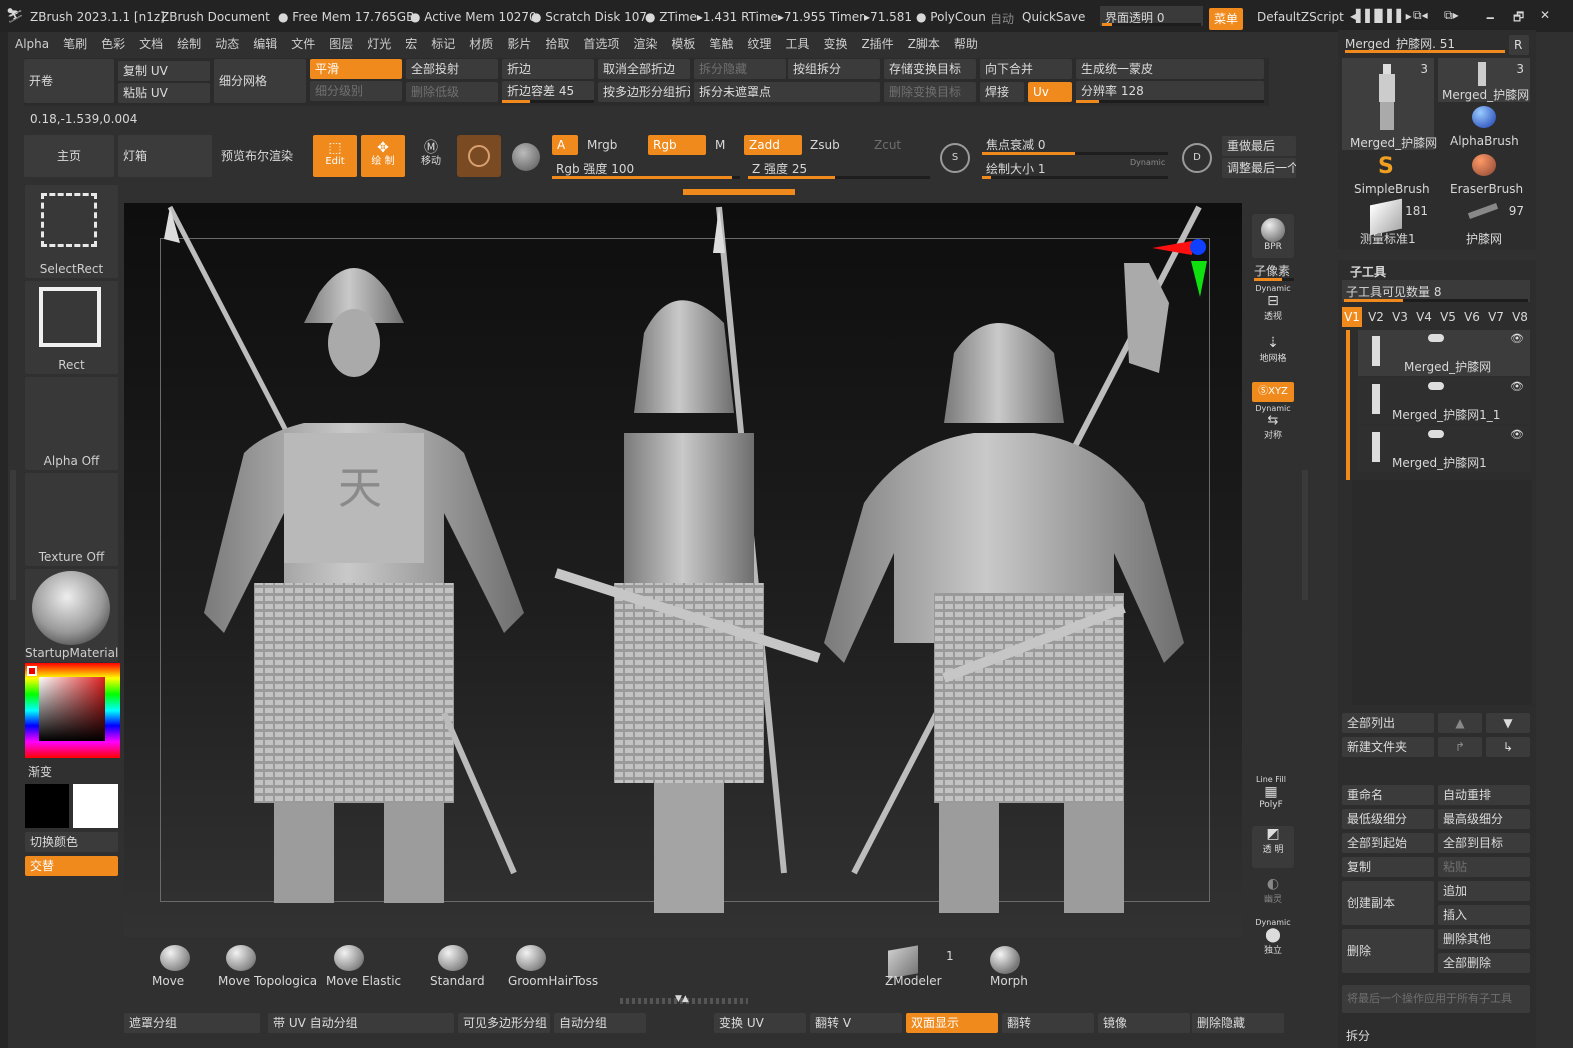 This screenshot has width=1573, height=1048. I want to click on all-to-start-button: 全部到起始, so click(1388, 843).